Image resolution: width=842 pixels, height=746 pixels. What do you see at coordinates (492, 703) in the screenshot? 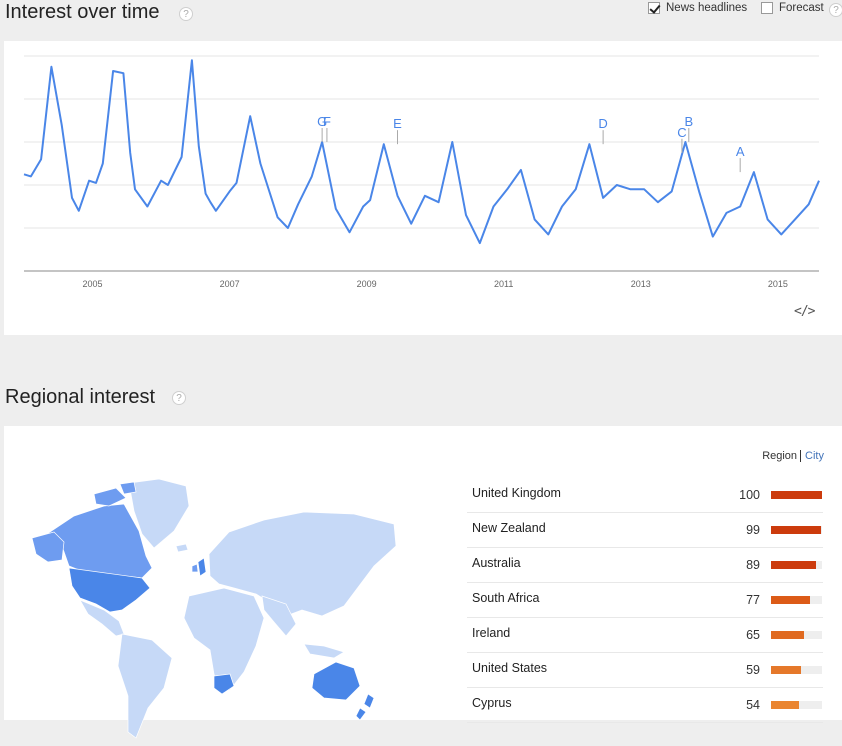
I see `region-name: Cyprus` at bounding box center [492, 703].